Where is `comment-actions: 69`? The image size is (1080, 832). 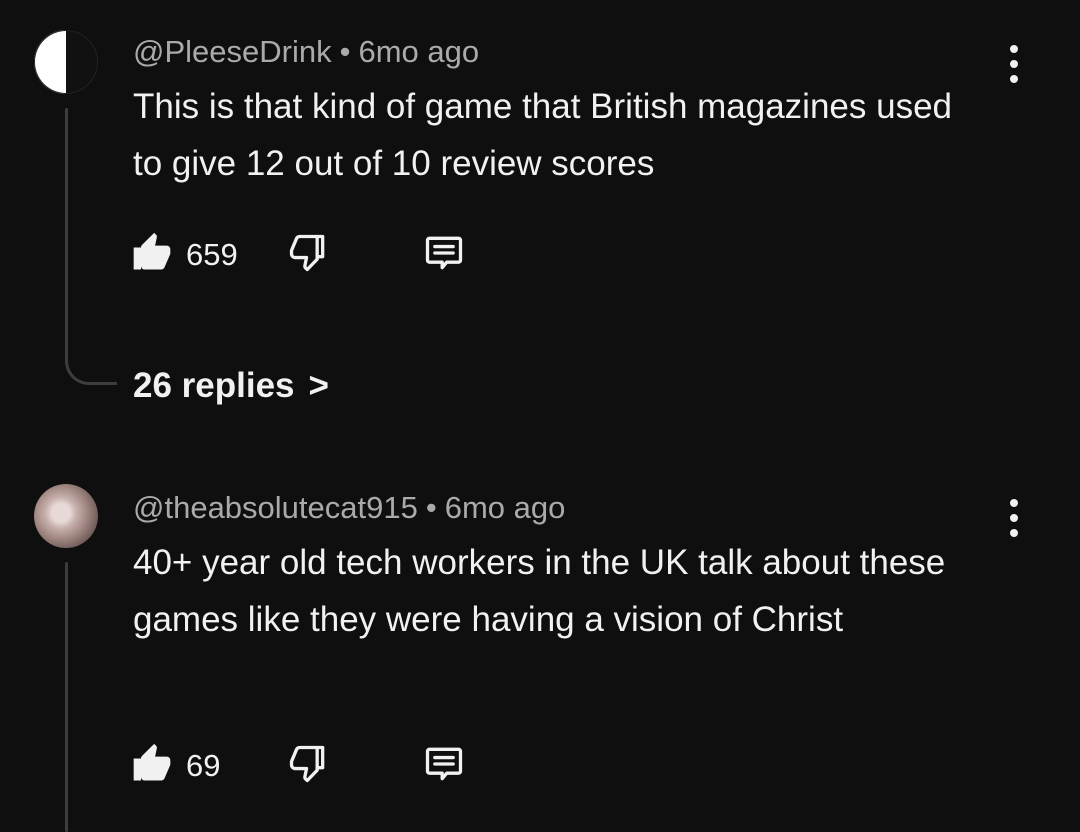 comment-actions: 69 is located at coordinates (340, 767).